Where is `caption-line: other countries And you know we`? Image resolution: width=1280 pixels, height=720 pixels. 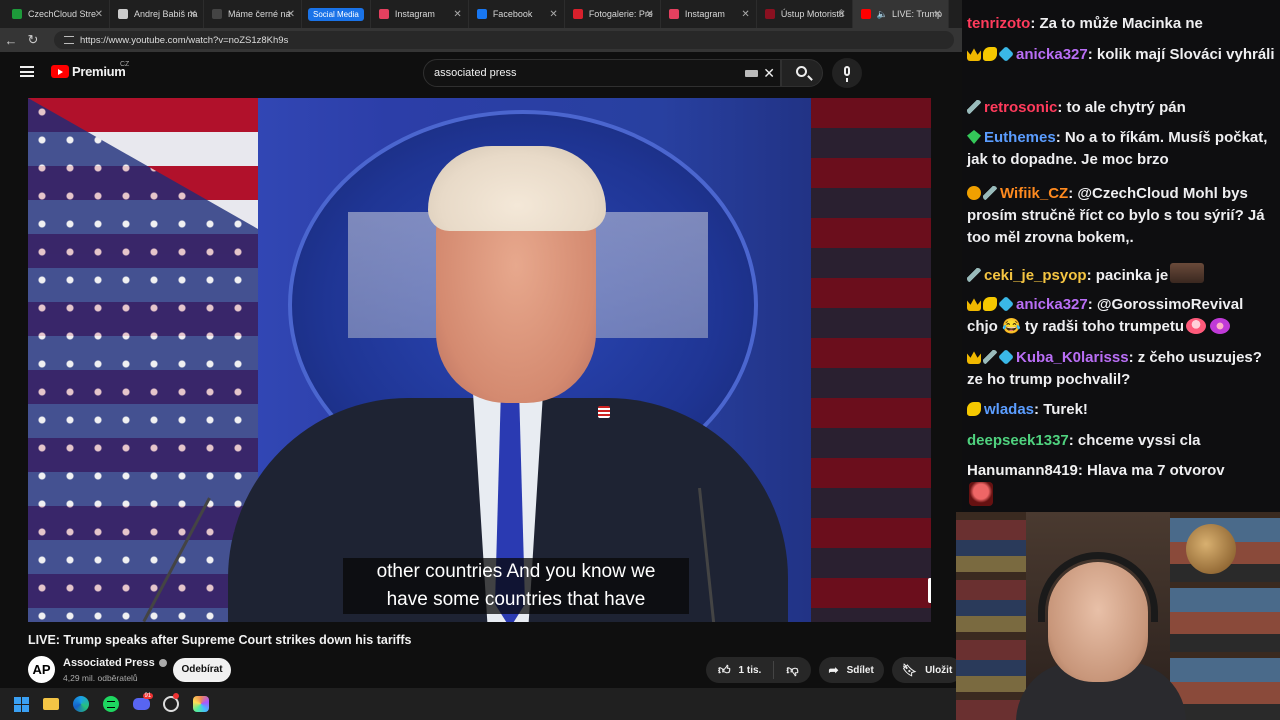 caption-line: other countries And you know we is located at coordinates (516, 571).